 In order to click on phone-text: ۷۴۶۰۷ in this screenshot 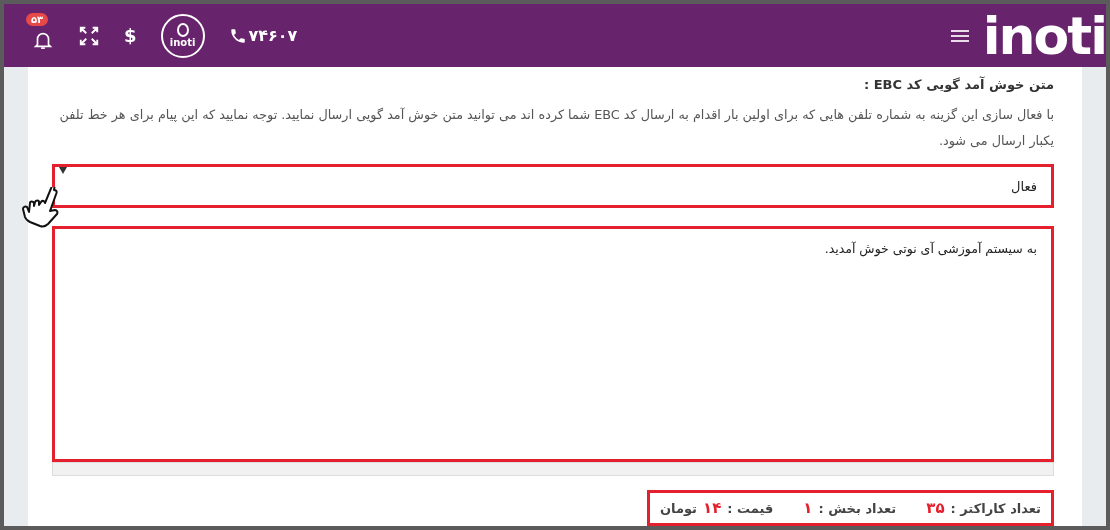, I will do `click(273, 35)`.